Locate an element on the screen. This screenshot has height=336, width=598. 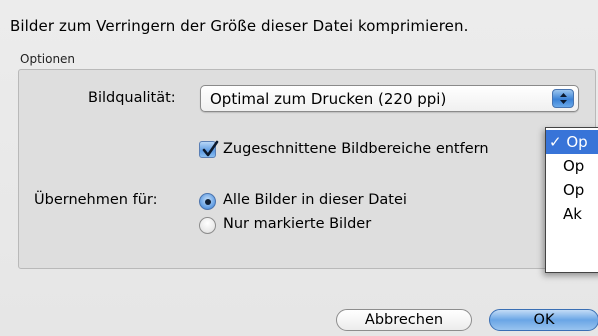
quality-label: Bildqualität: is located at coordinates (132, 98).